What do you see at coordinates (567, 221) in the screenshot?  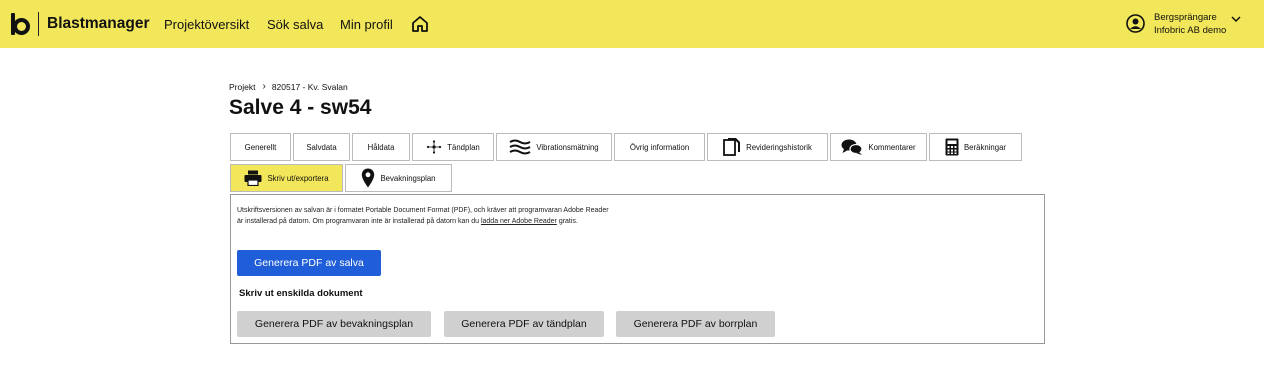 I see `info-text-post: gratis.` at bounding box center [567, 221].